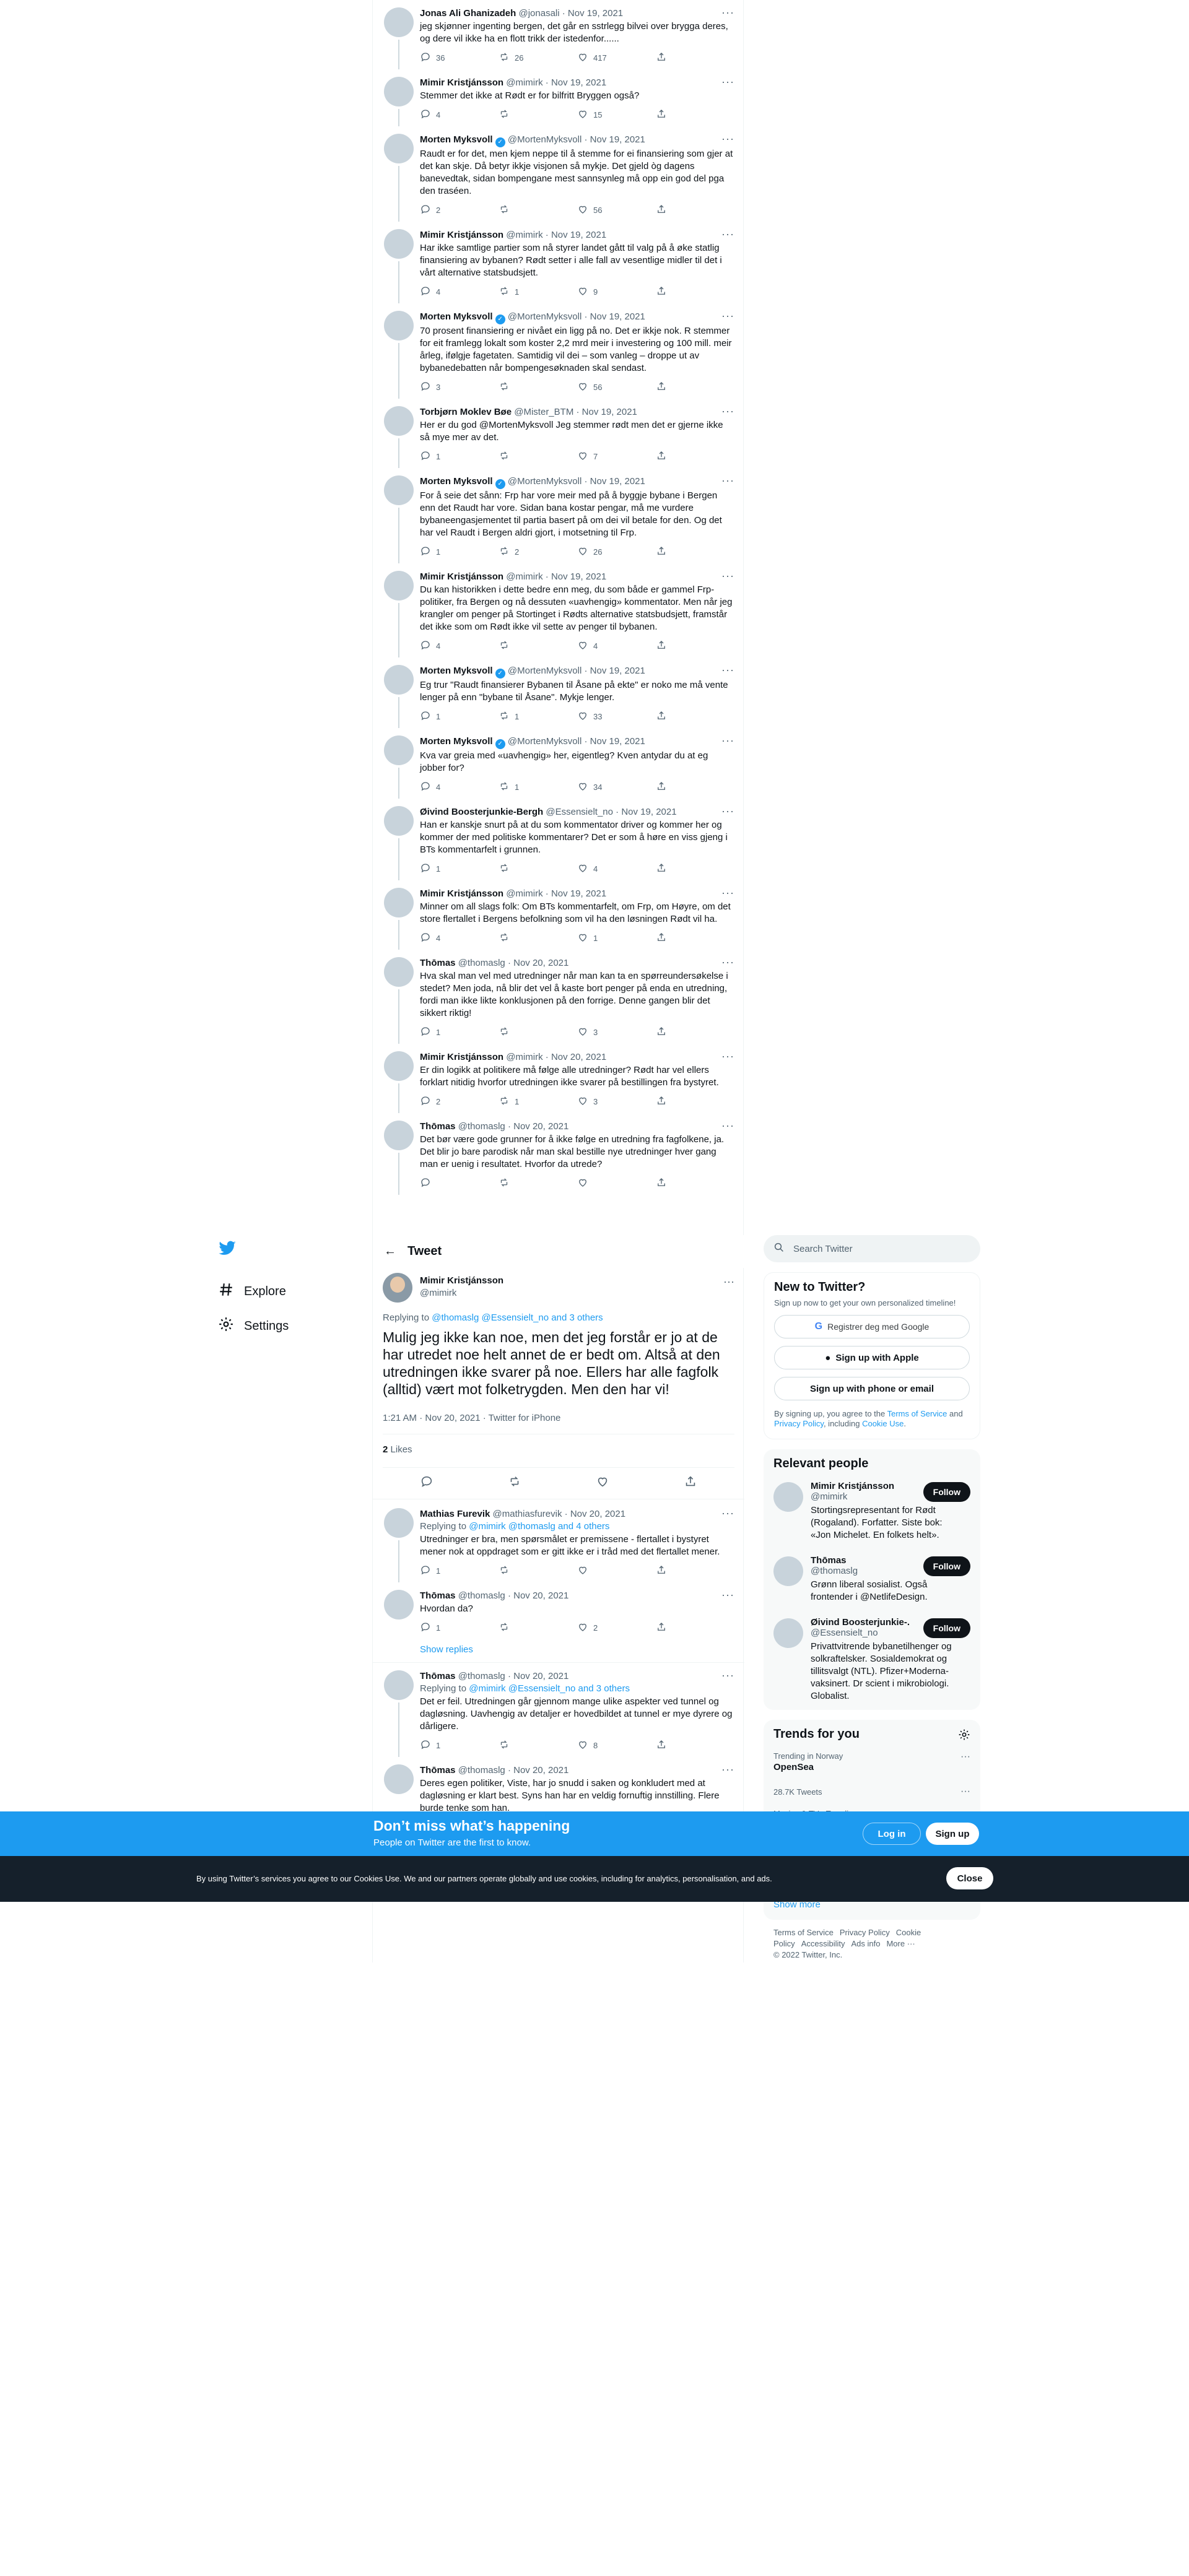 The height and width of the screenshot is (2576, 1189). I want to click on reply-action: 36, so click(459, 57).